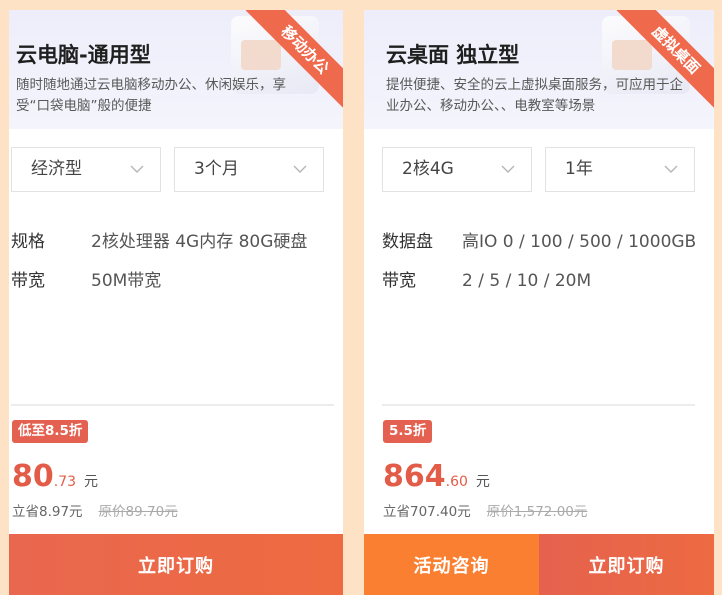 The width and height of the screenshot is (722, 595). Describe the element at coordinates (126, 281) in the screenshot. I see `spec-value: 50M带宽` at that location.